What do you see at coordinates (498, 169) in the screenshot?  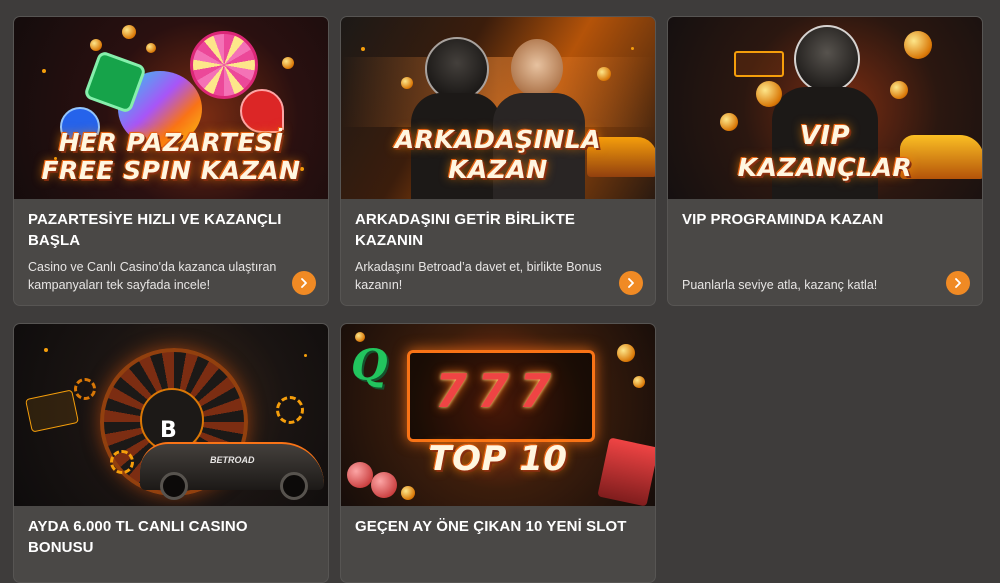 I see `banner-headline-line2: KAZAN` at bounding box center [498, 169].